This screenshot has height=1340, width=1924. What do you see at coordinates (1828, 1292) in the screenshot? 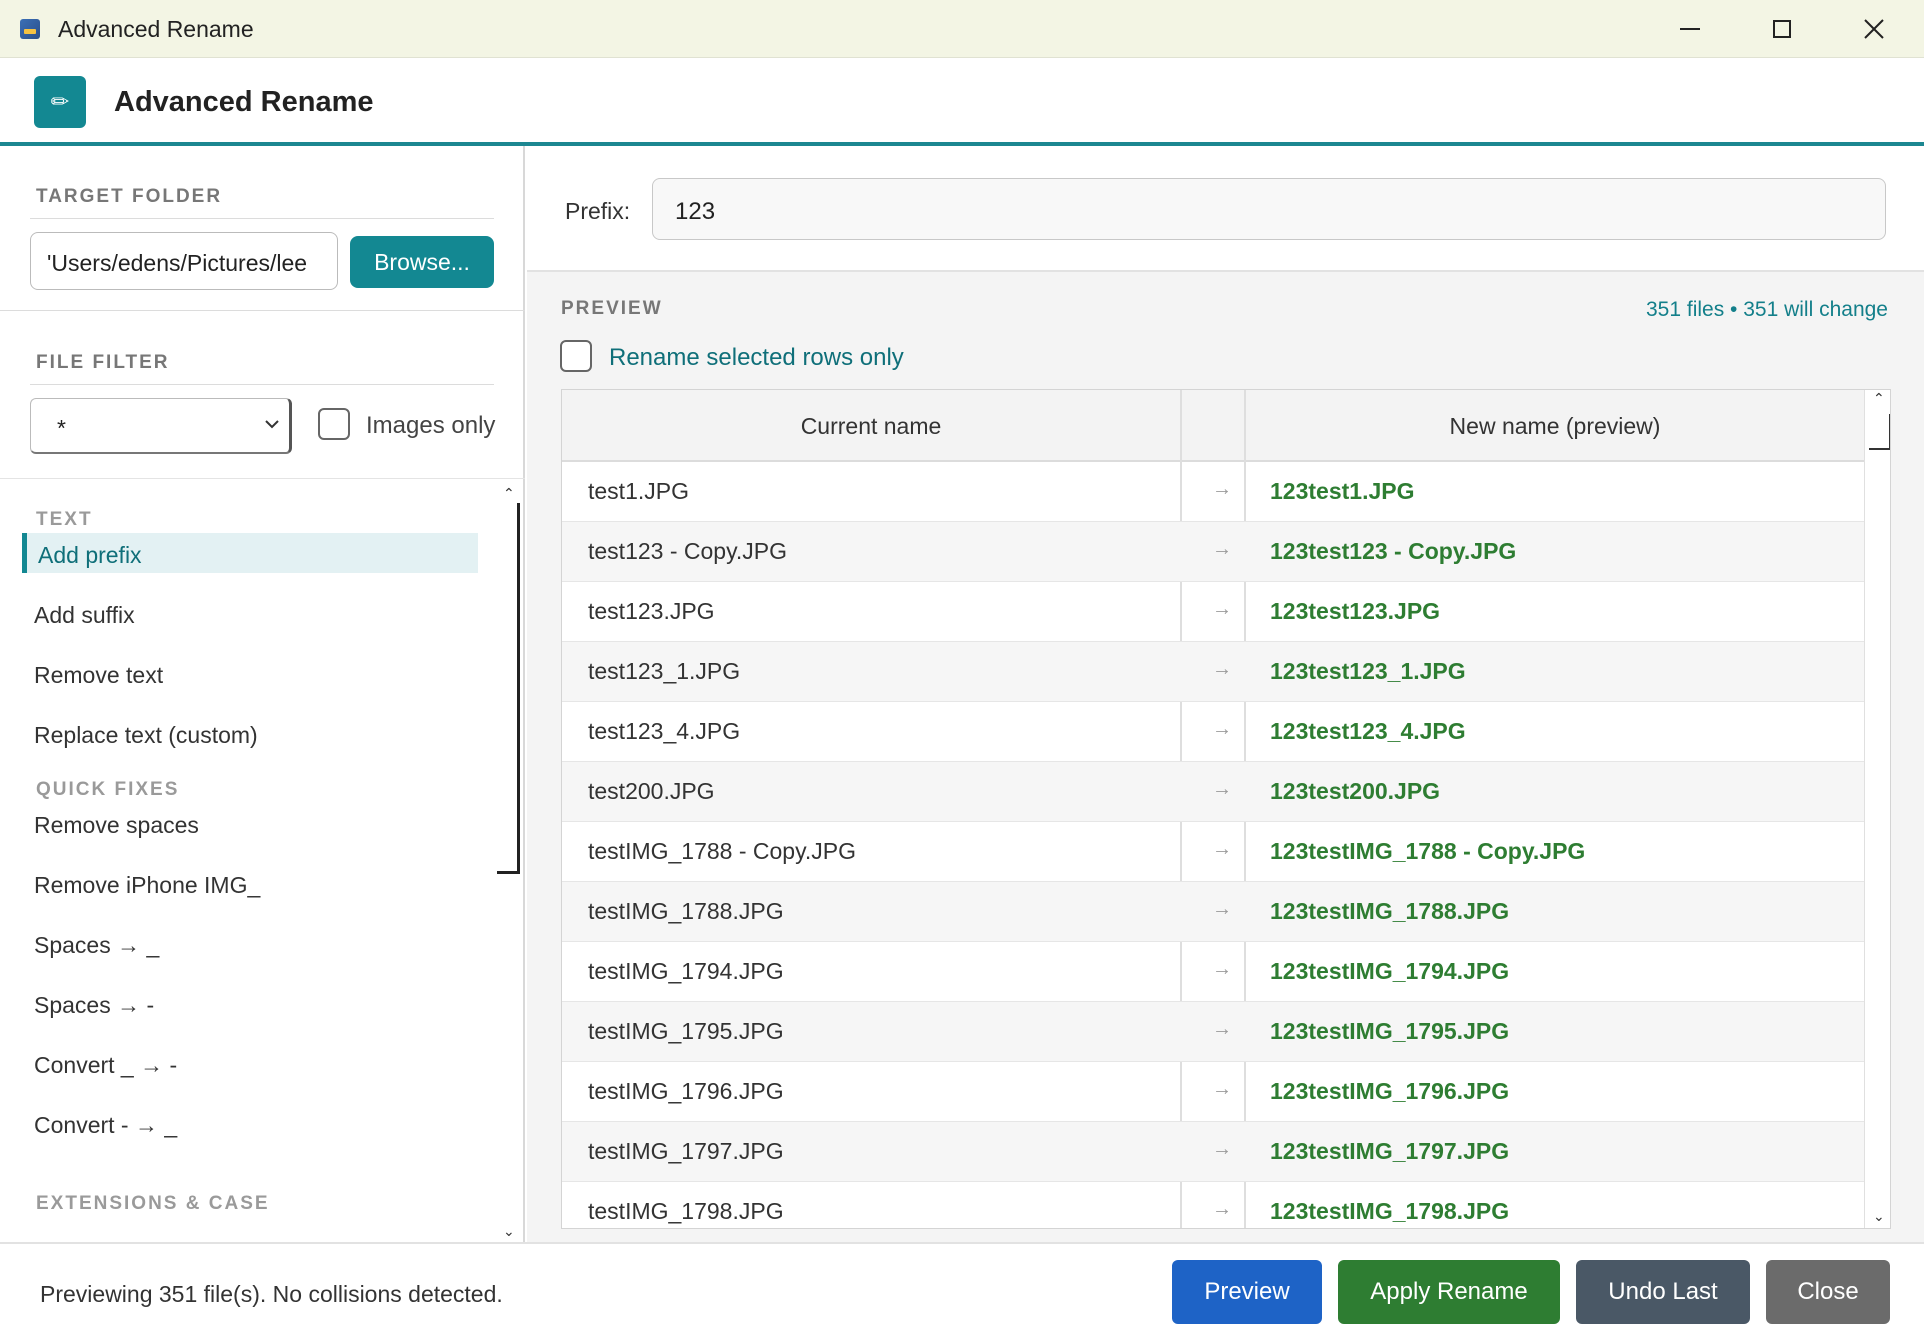
I see `close-button: Close` at bounding box center [1828, 1292].